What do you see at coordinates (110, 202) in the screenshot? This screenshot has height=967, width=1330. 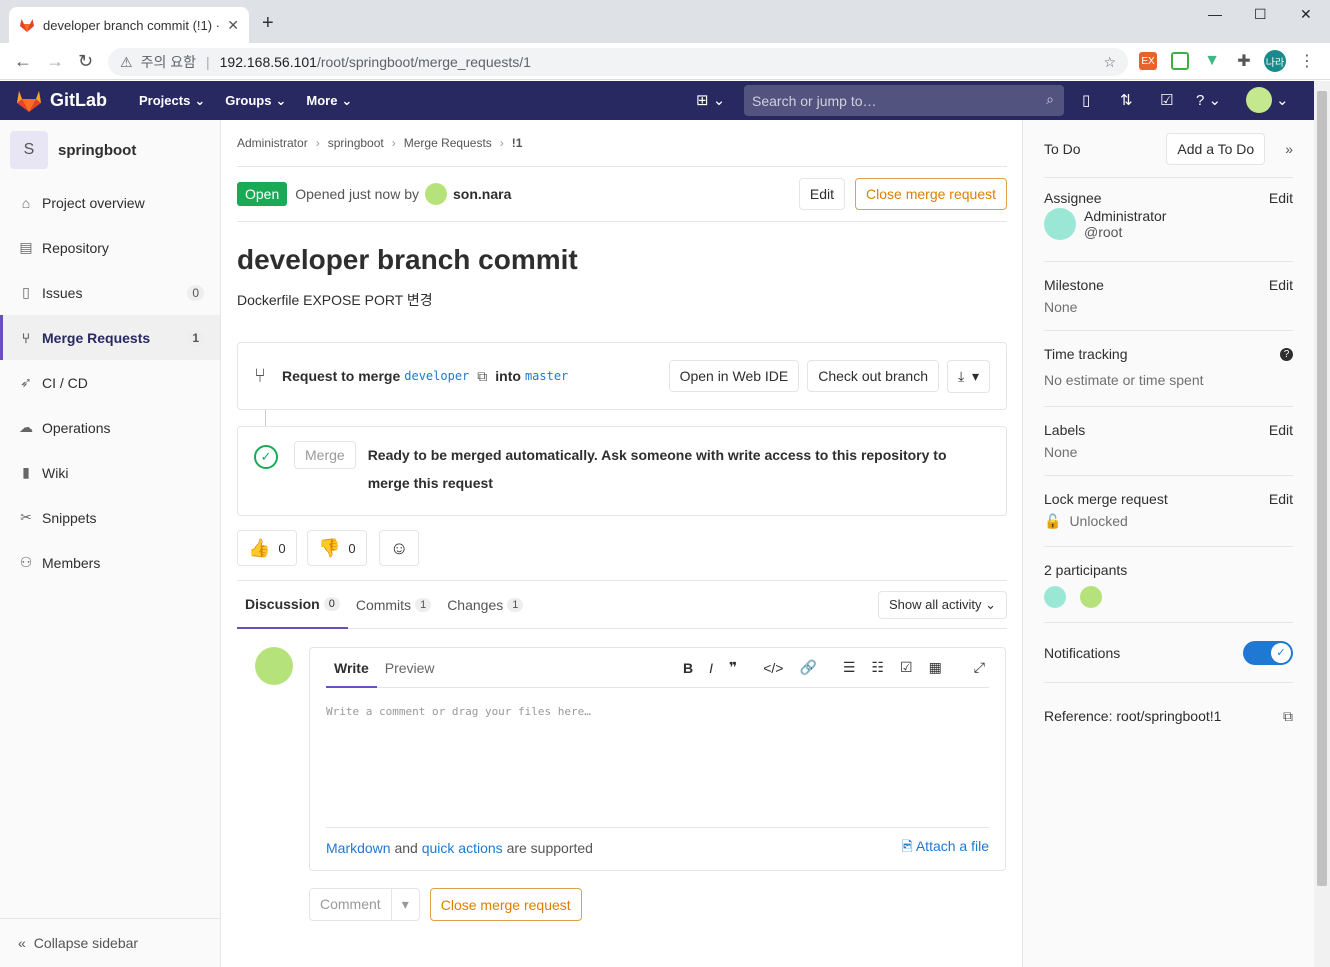 I see `sidebar-item-project-overview: ⌂ Project overview` at bounding box center [110, 202].